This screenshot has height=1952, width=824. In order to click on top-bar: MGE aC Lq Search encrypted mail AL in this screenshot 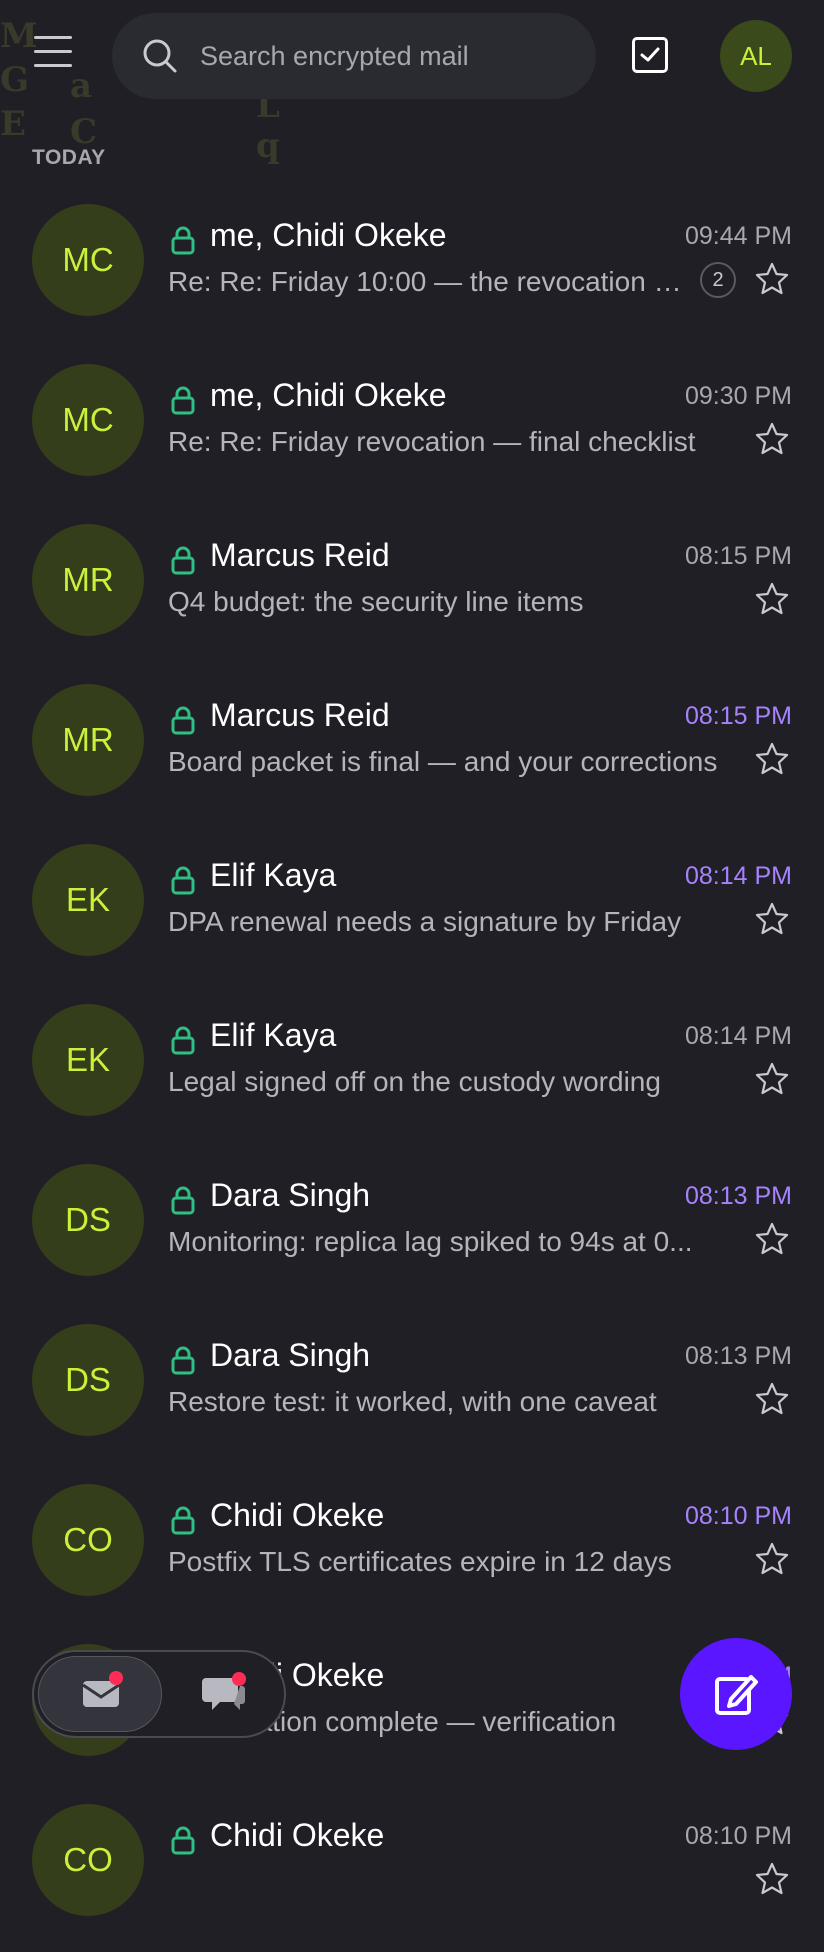, I will do `click(412, 83)`.